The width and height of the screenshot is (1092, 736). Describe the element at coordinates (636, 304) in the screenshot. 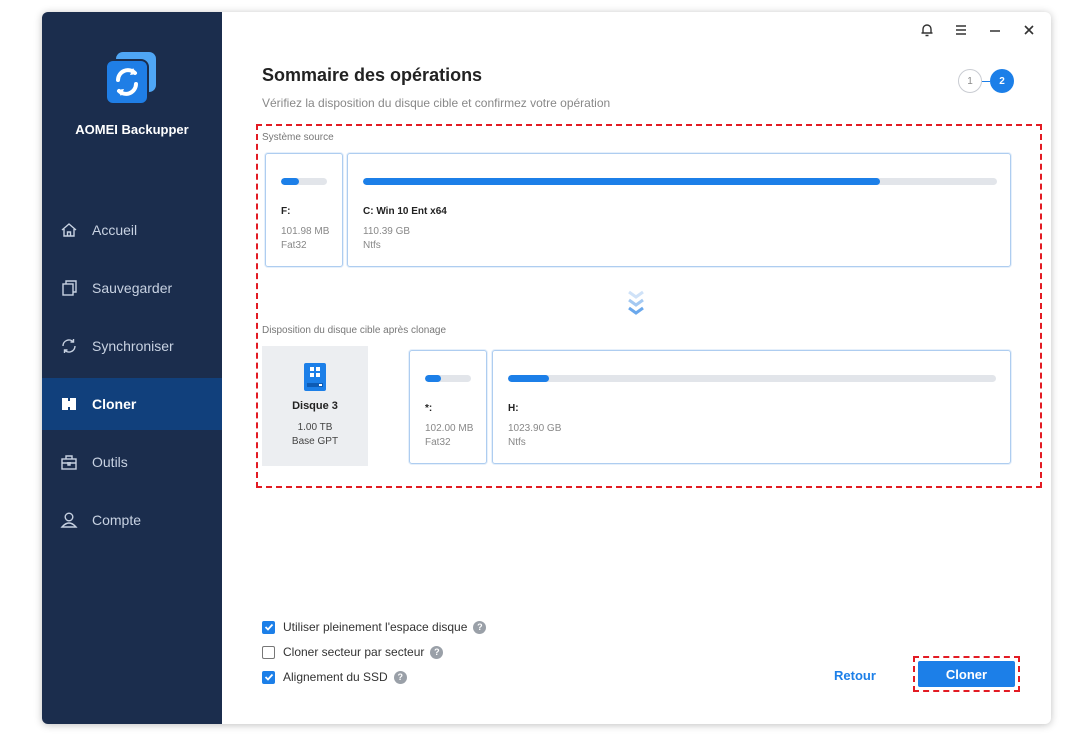

I see `chevron-down-icon` at that location.